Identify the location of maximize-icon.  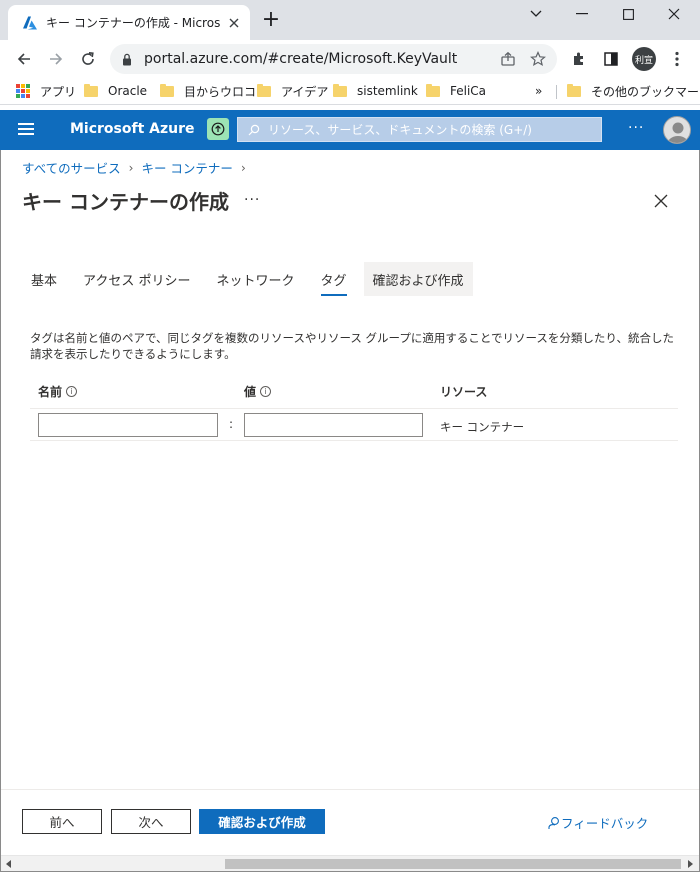
(628, 14).